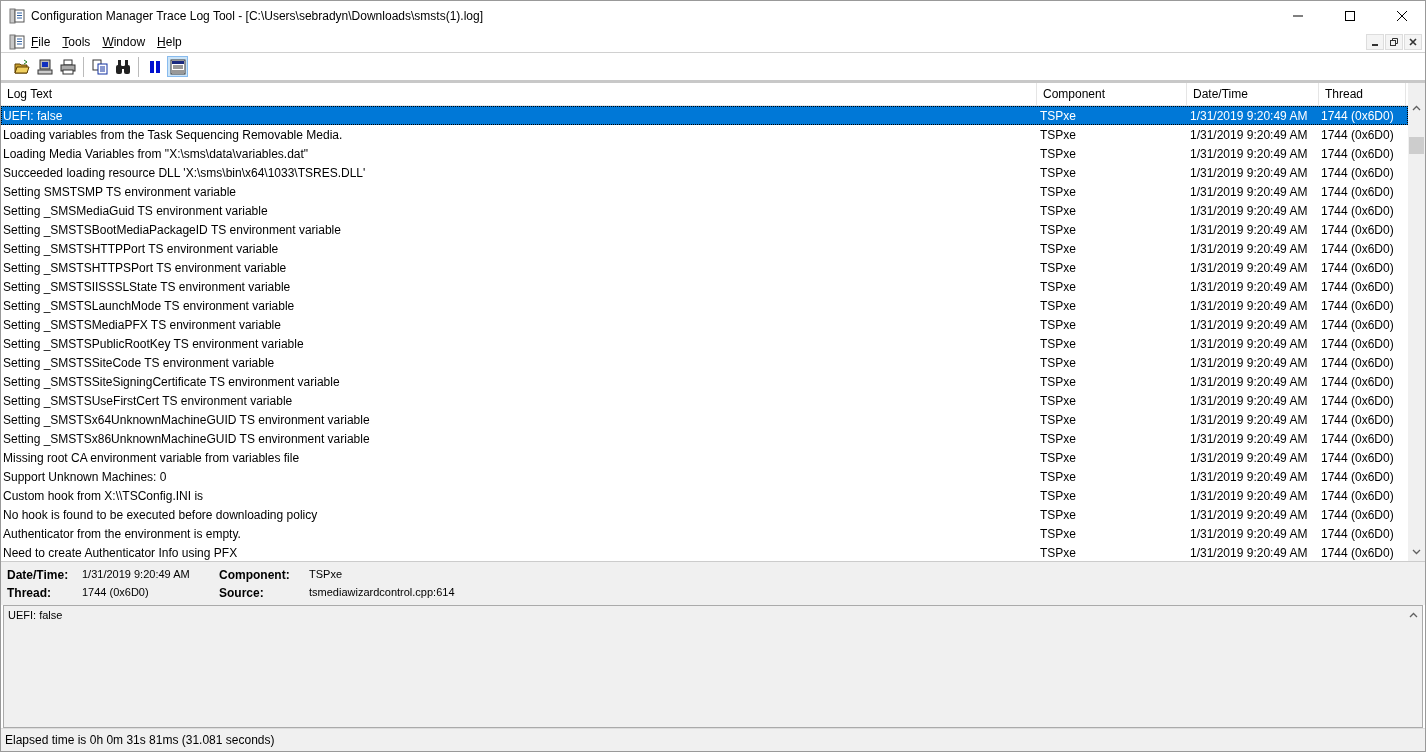 This screenshot has height=752, width=1426. Describe the element at coordinates (255, 574) in the screenshot. I see `detail-label: Component:` at that location.